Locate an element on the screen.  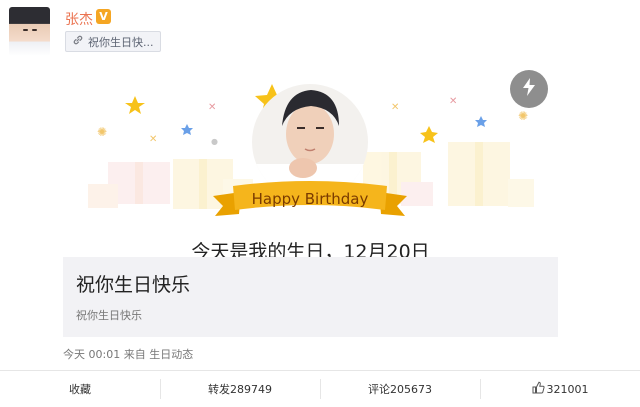
author-name: 张杰 is located at coordinates (79, 19).